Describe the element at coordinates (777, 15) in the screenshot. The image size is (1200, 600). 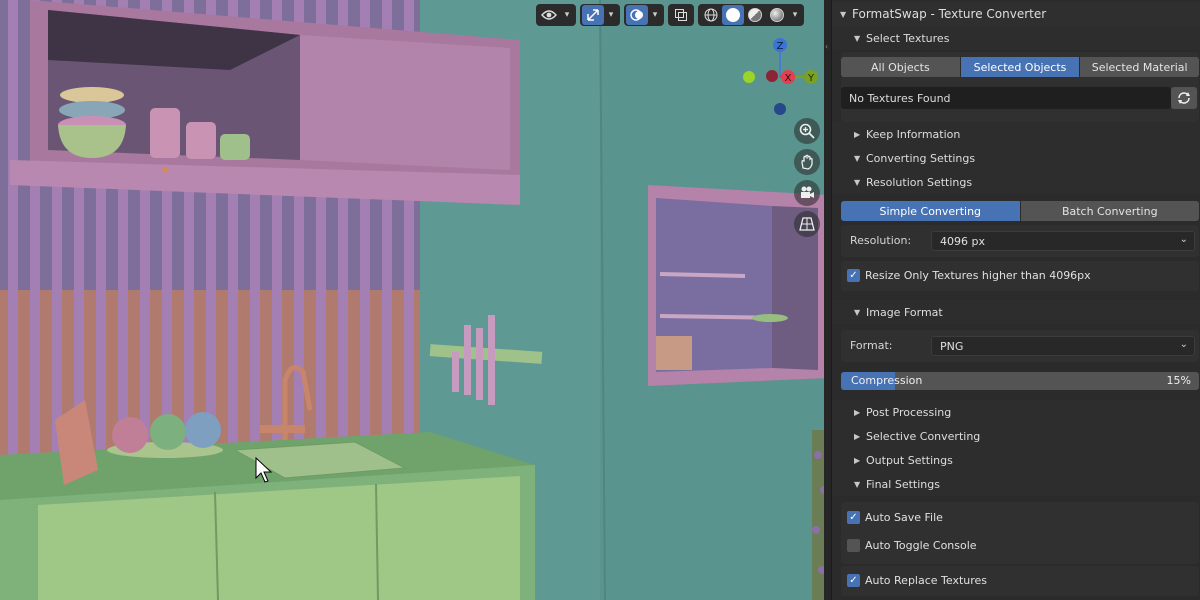
I see `rendered-shading-icon` at that location.